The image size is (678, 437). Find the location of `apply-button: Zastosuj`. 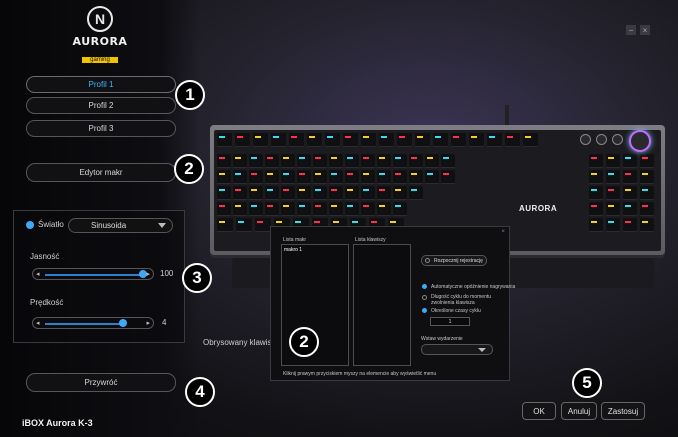

apply-button: Zastosuj is located at coordinates (623, 411).